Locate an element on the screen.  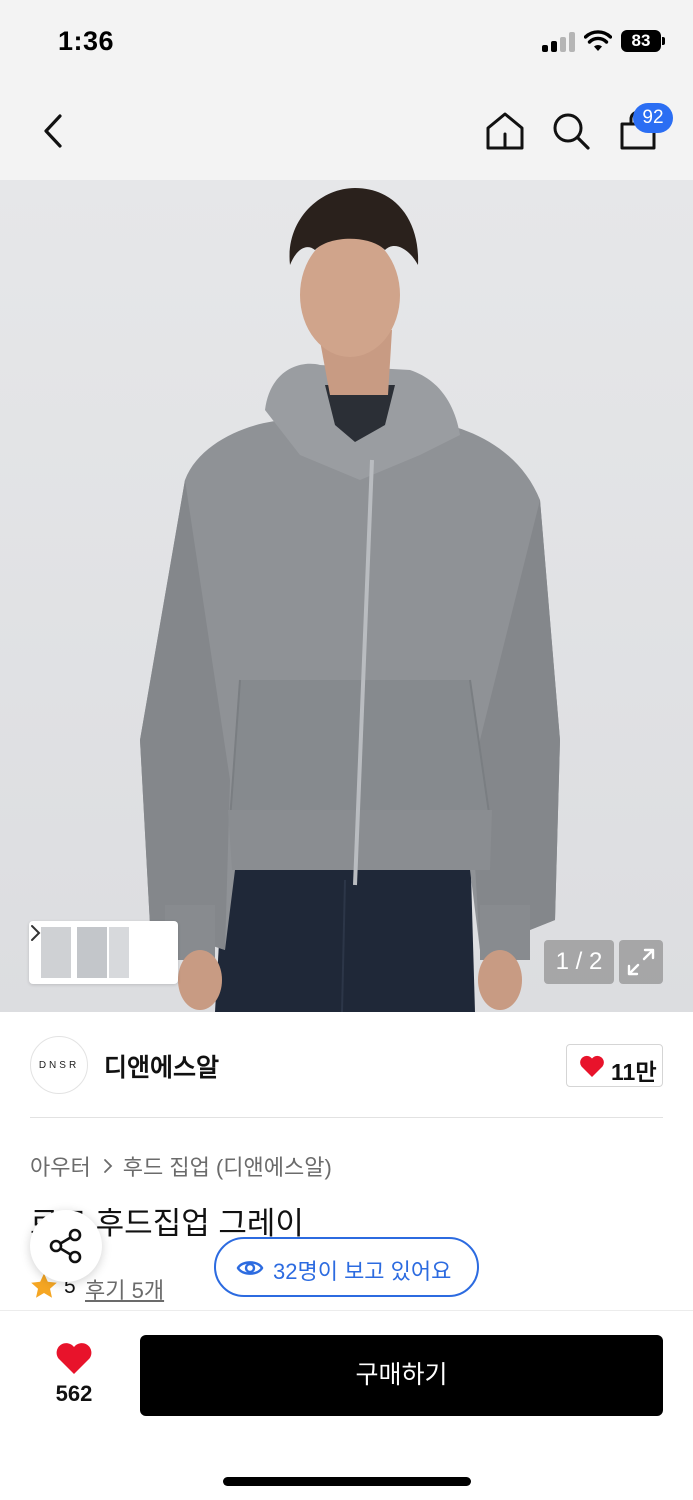
brand-name: 디앤에스알 is located at coordinates (161, 1066).